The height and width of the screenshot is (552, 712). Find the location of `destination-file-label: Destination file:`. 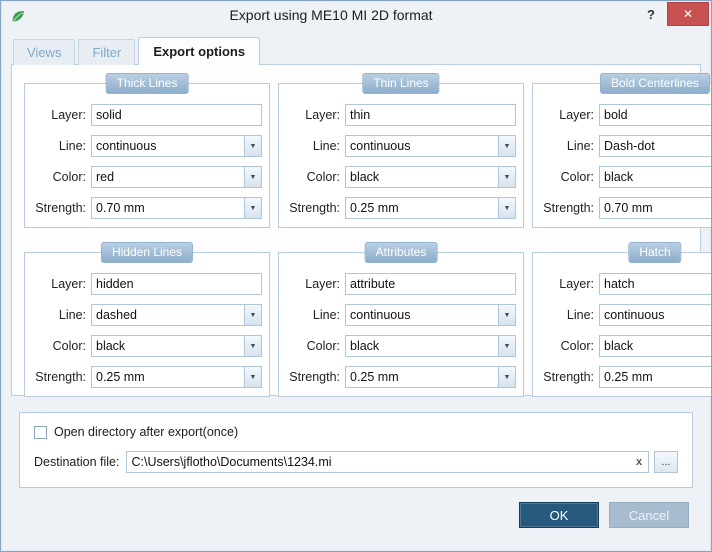

destination-file-label: Destination file: is located at coordinates (77, 462).